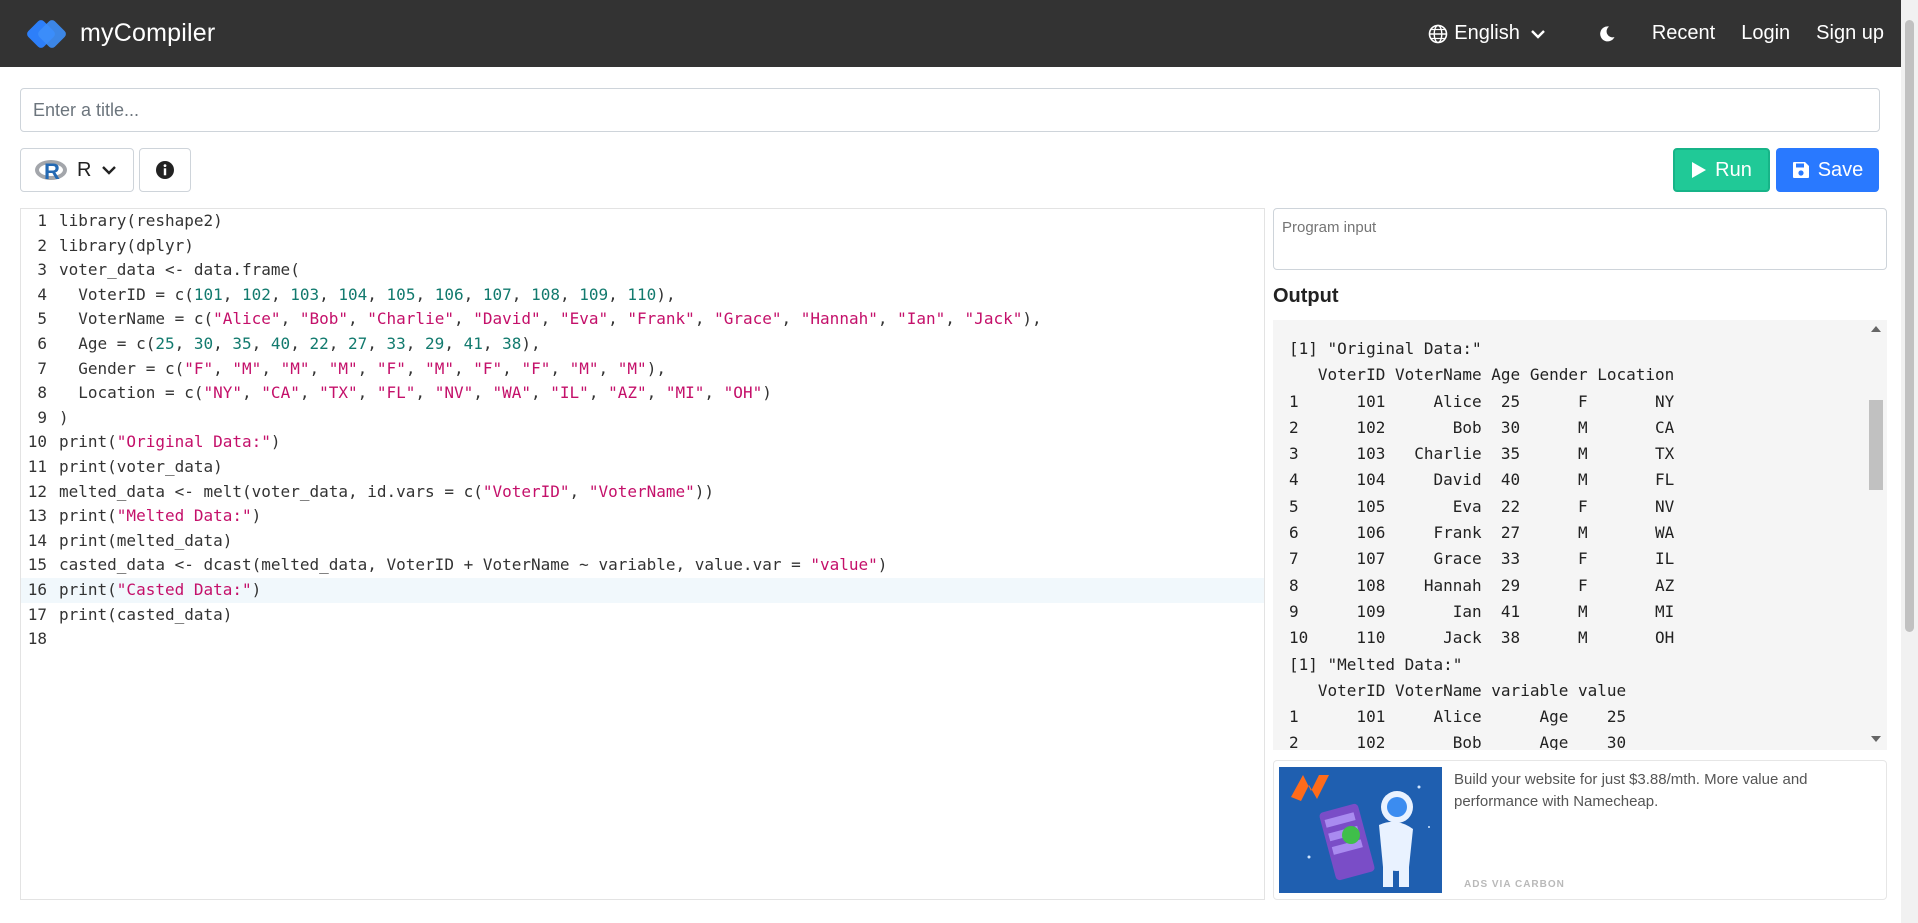  What do you see at coordinates (42, 343) in the screenshot?
I see `line-number: 6` at bounding box center [42, 343].